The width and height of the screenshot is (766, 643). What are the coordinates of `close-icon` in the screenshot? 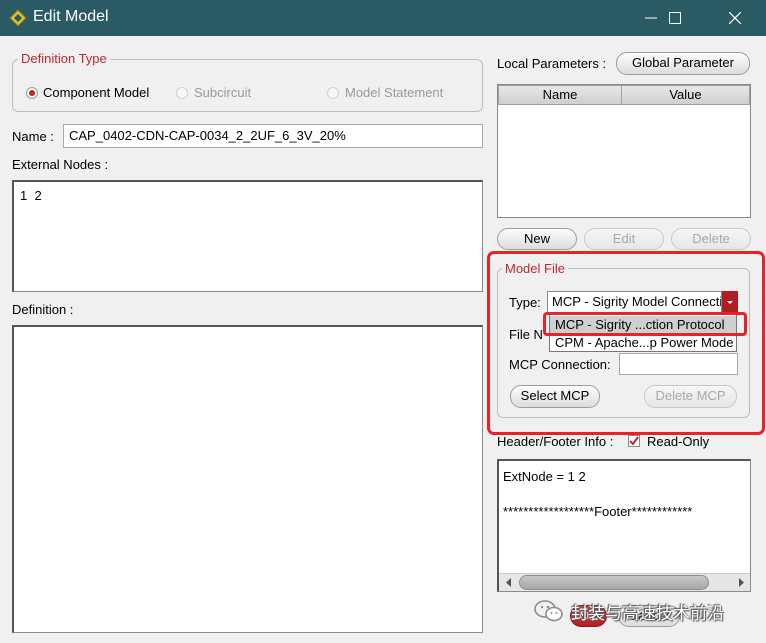 It's located at (735, 18).